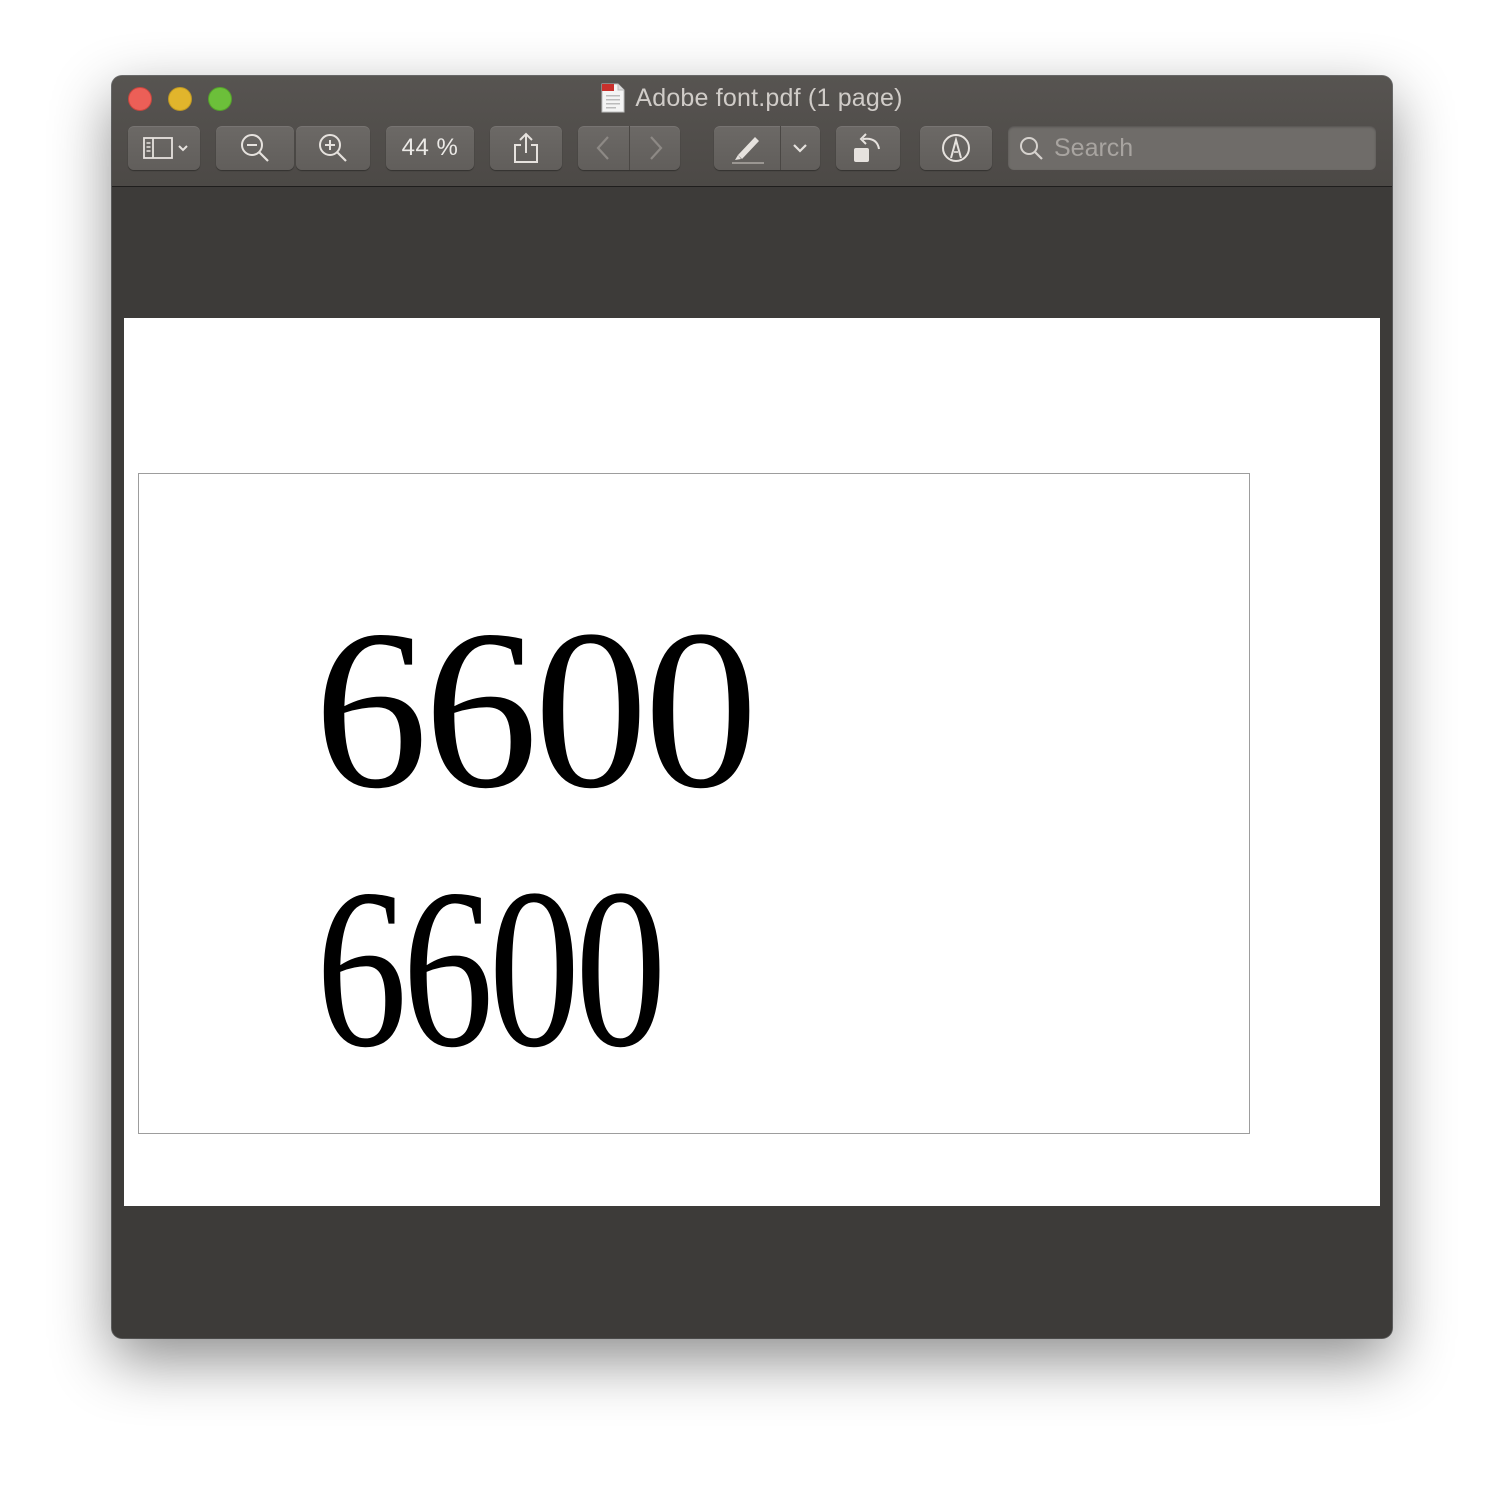 Image resolution: width=1504 pixels, height=1486 pixels. I want to click on previous-page-button, so click(603, 148).